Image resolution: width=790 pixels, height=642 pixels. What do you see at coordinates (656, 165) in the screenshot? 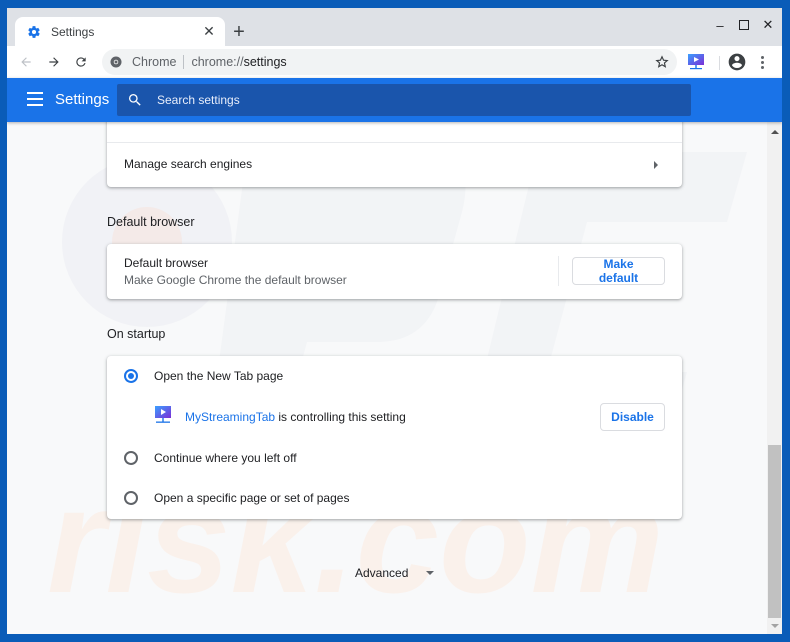
I see `chevron-right-icon` at bounding box center [656, 165].